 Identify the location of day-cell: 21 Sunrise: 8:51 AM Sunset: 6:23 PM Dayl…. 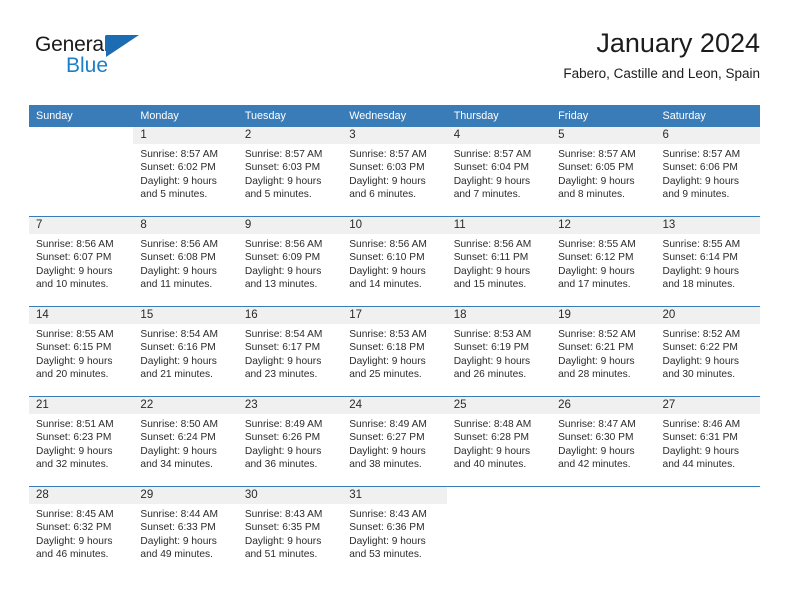
(81, 441).